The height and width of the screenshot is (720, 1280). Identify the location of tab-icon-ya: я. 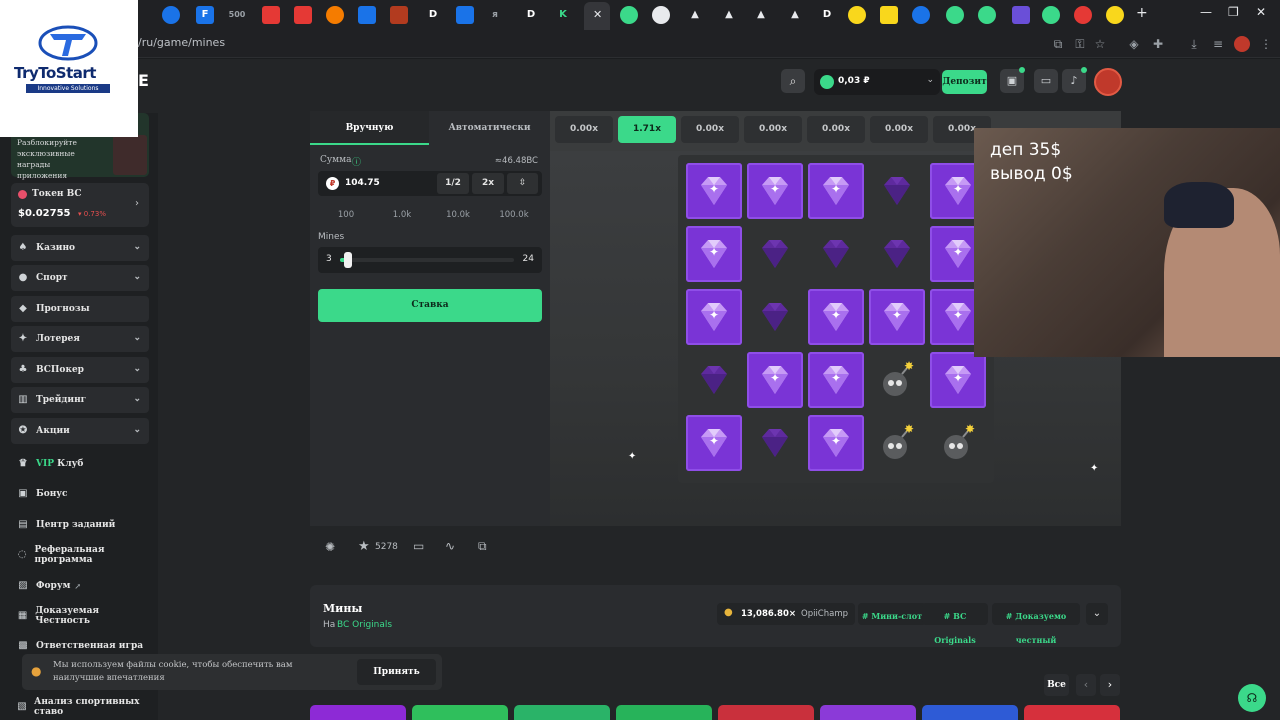
(495, 15).